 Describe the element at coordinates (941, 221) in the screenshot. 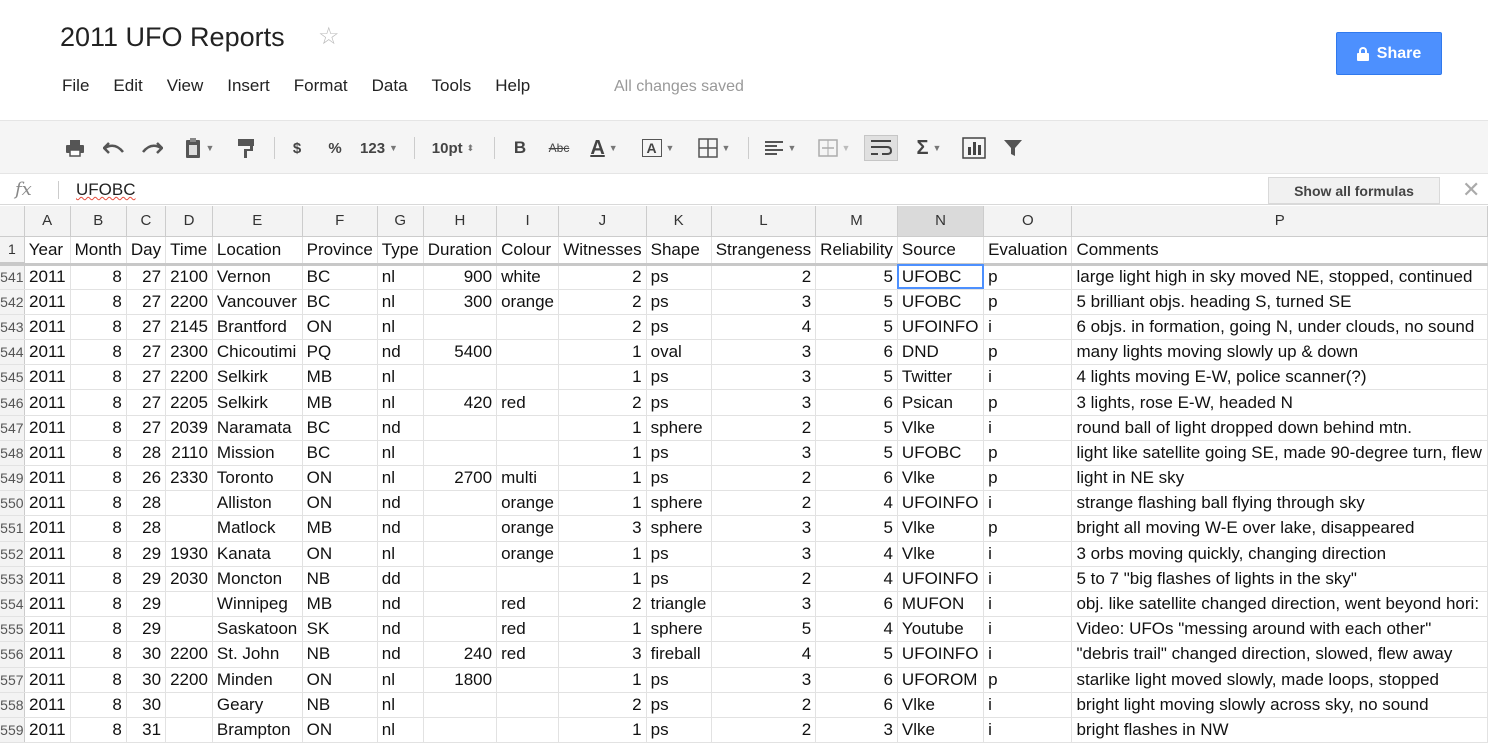

I see `column-header-n: N` at that location.